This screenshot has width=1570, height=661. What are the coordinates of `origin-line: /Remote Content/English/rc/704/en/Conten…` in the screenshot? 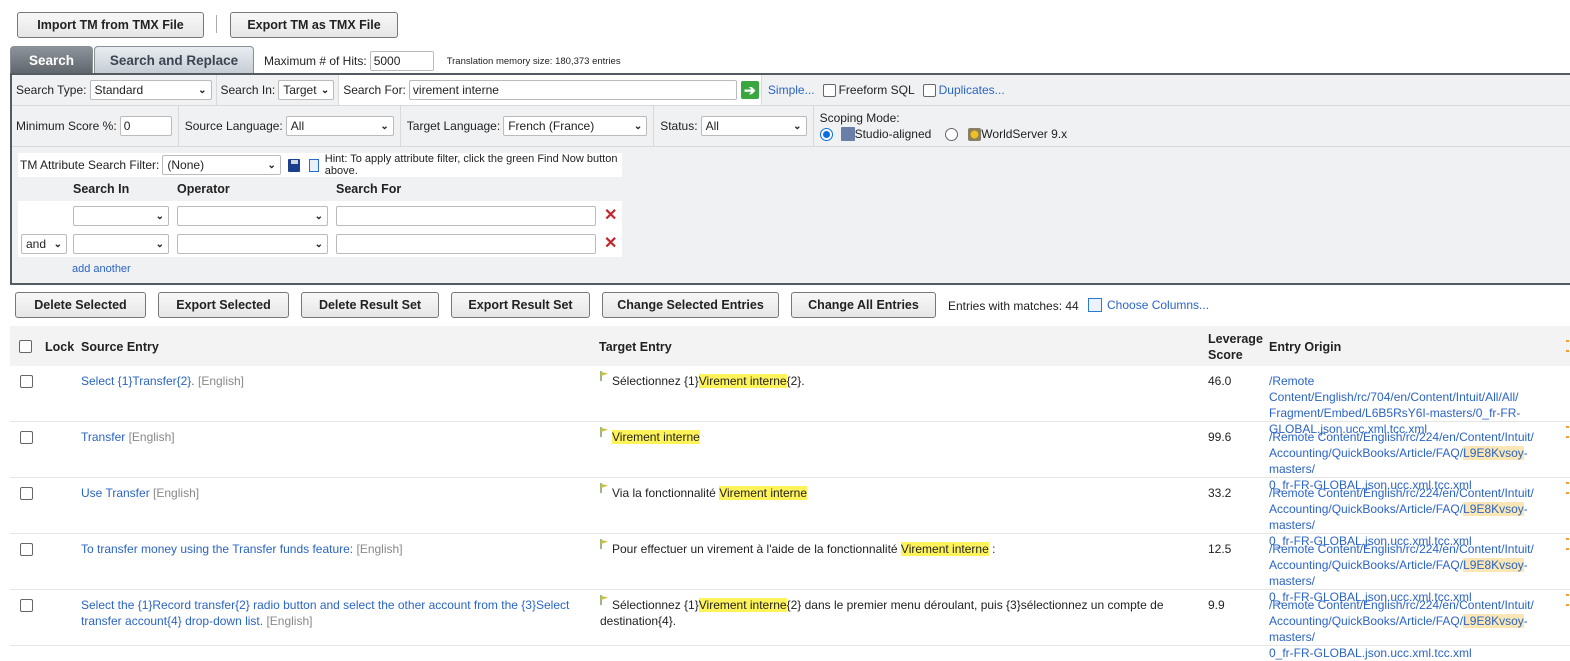 It's located at (1414, 389).